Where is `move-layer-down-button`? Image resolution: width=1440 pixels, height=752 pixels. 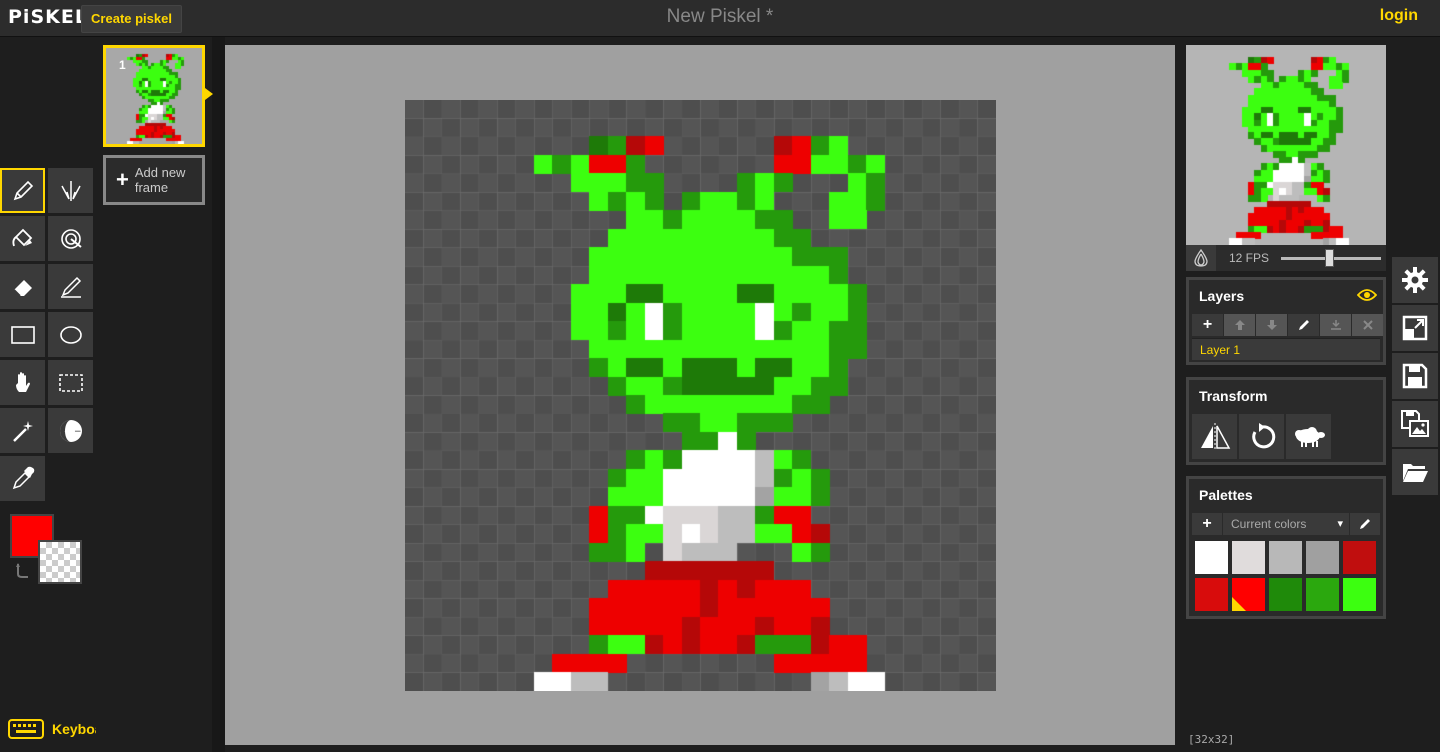 move-layer-down-button is located at coordinates (1271, 325).